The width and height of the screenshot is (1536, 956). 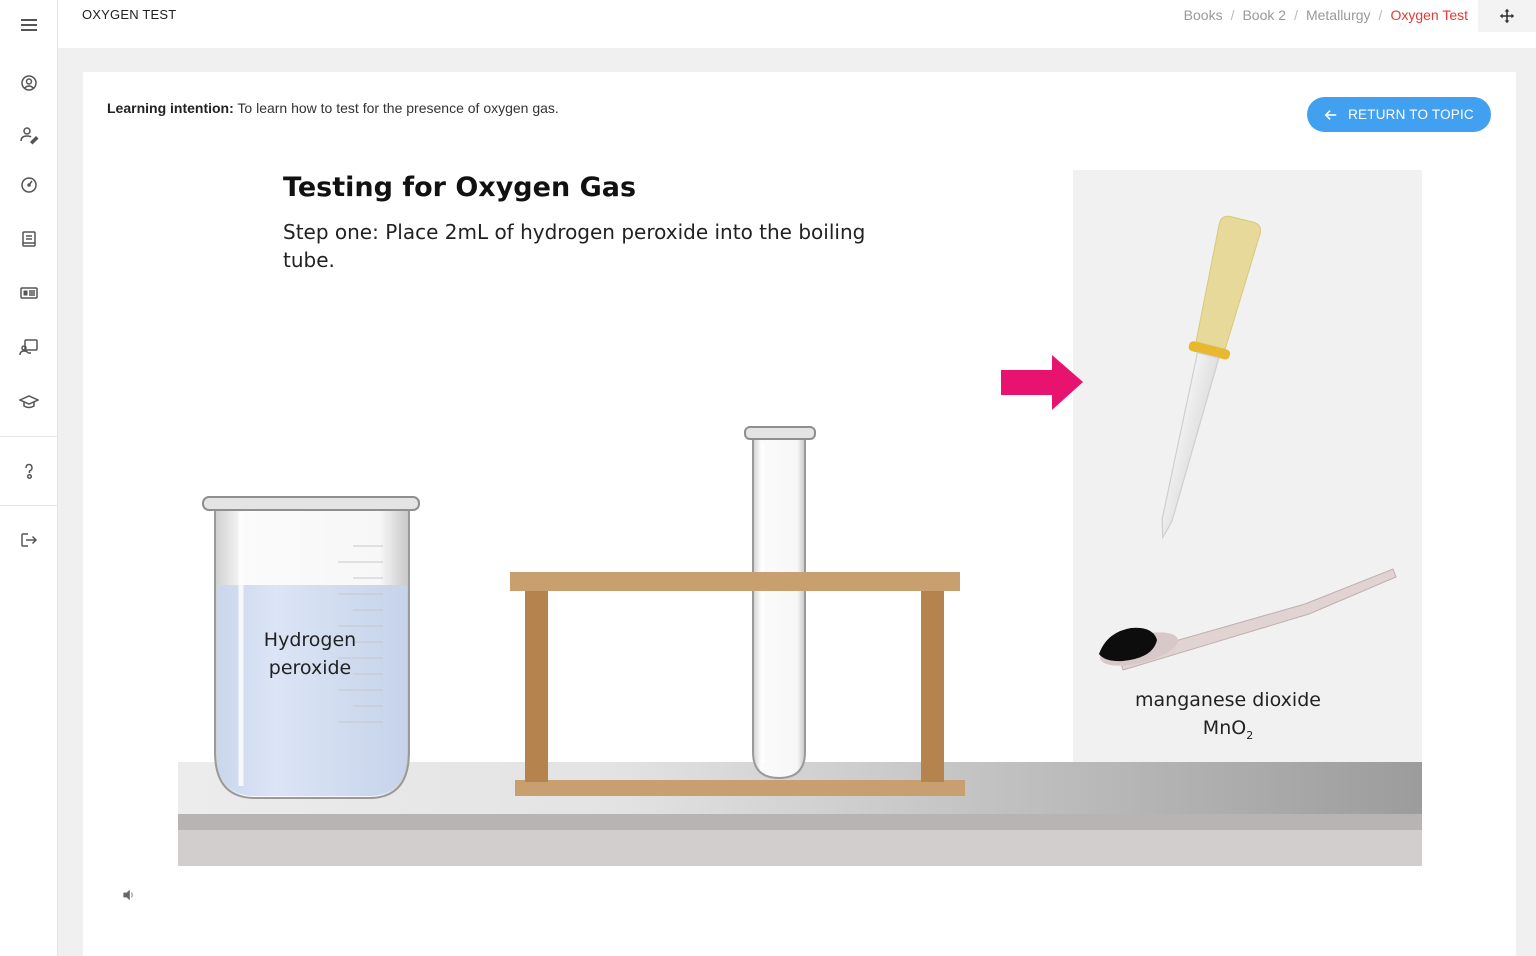 I want to click on test-tube, so click(x=780, y=603).